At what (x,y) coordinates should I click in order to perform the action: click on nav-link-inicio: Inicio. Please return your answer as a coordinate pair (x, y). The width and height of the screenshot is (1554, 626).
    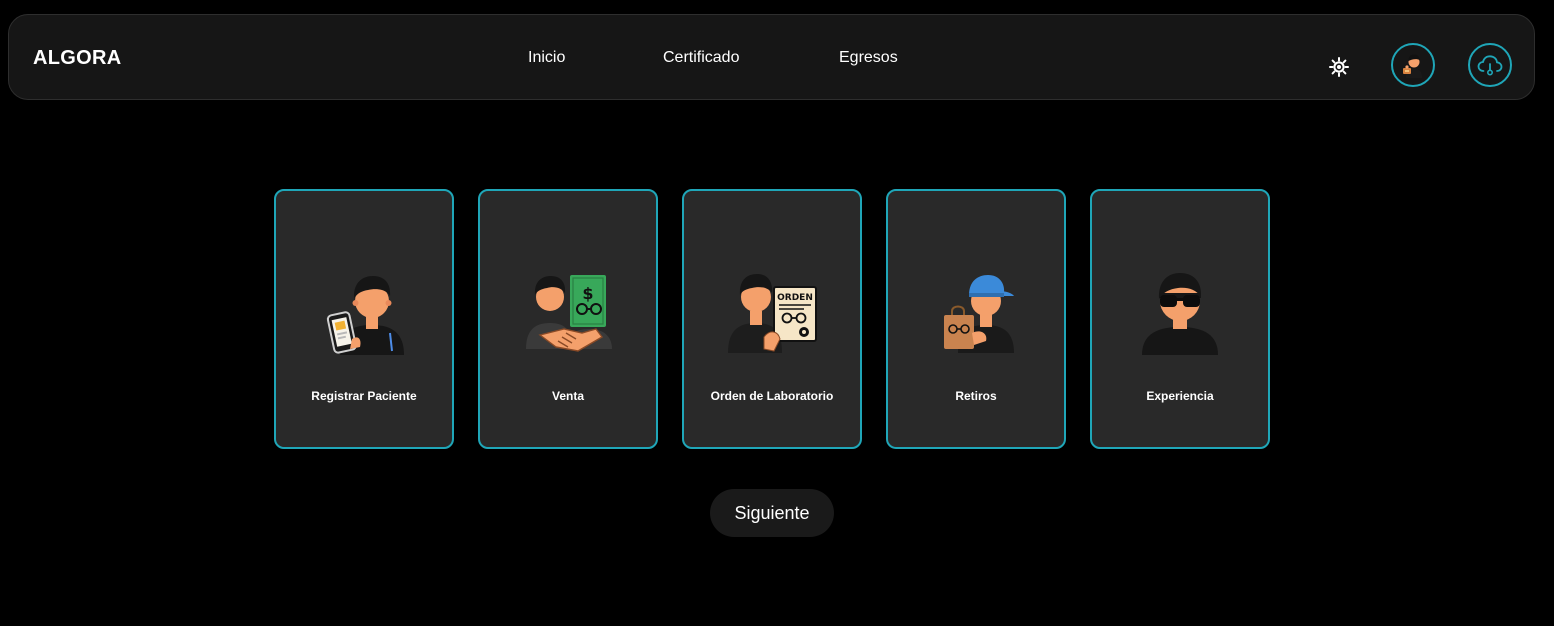
    Looking at the image, I should click on (546, 58).